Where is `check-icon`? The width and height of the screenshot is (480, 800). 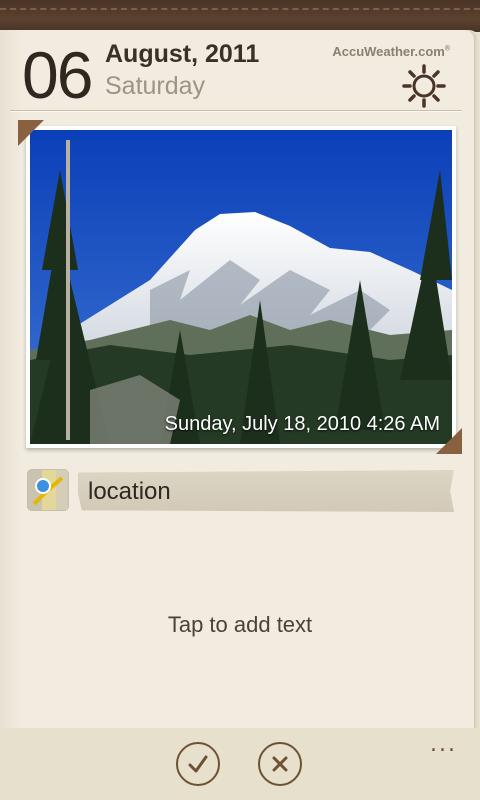
check-icon is located at coordinates (198, 764).